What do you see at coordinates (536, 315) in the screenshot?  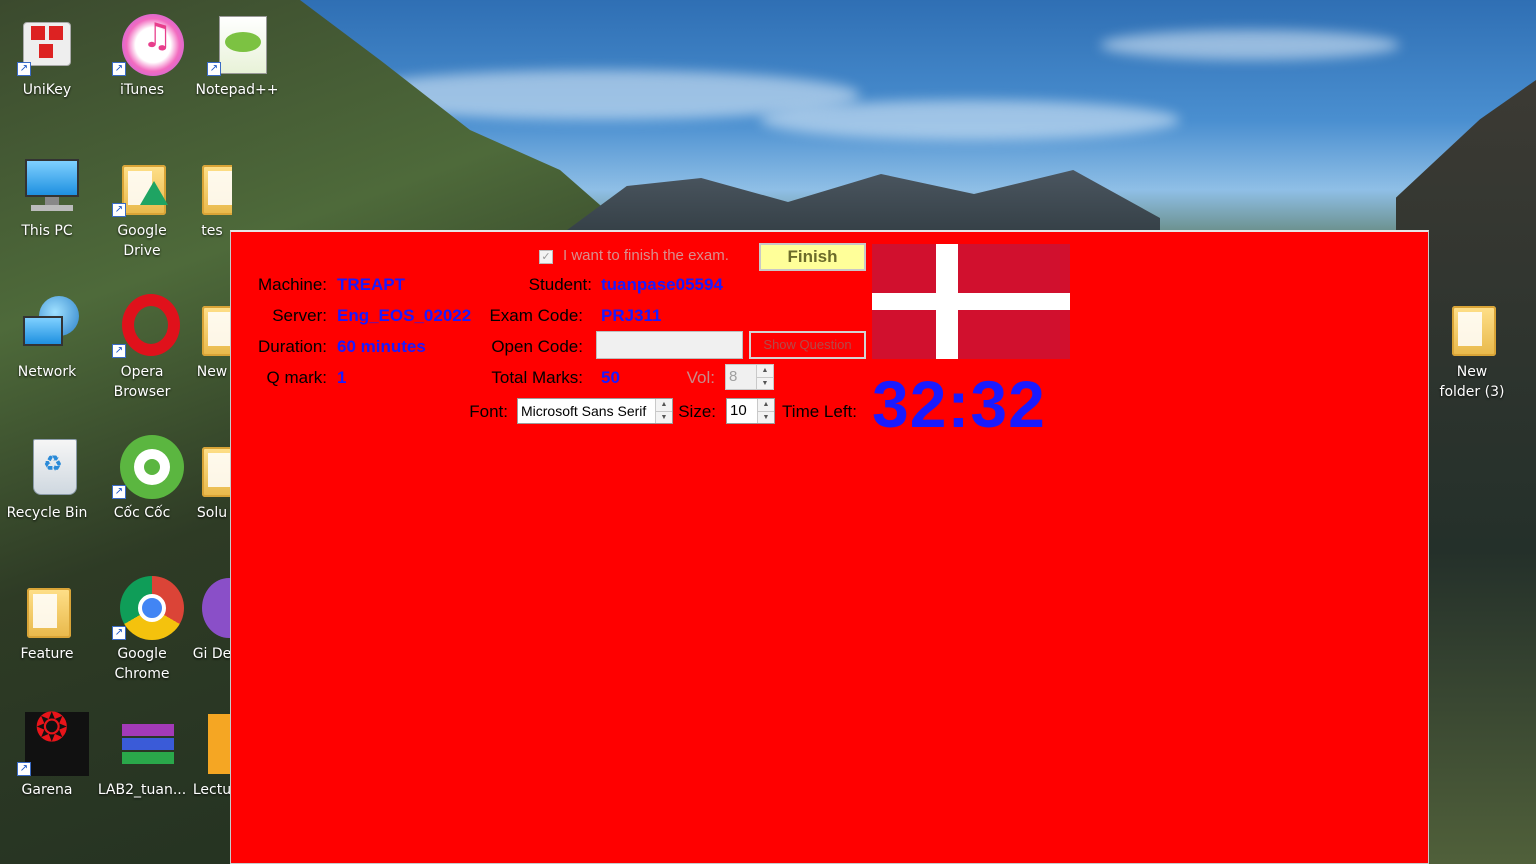 I see `exam-code-label: Exam Code:` at bounding box center [536, 315].